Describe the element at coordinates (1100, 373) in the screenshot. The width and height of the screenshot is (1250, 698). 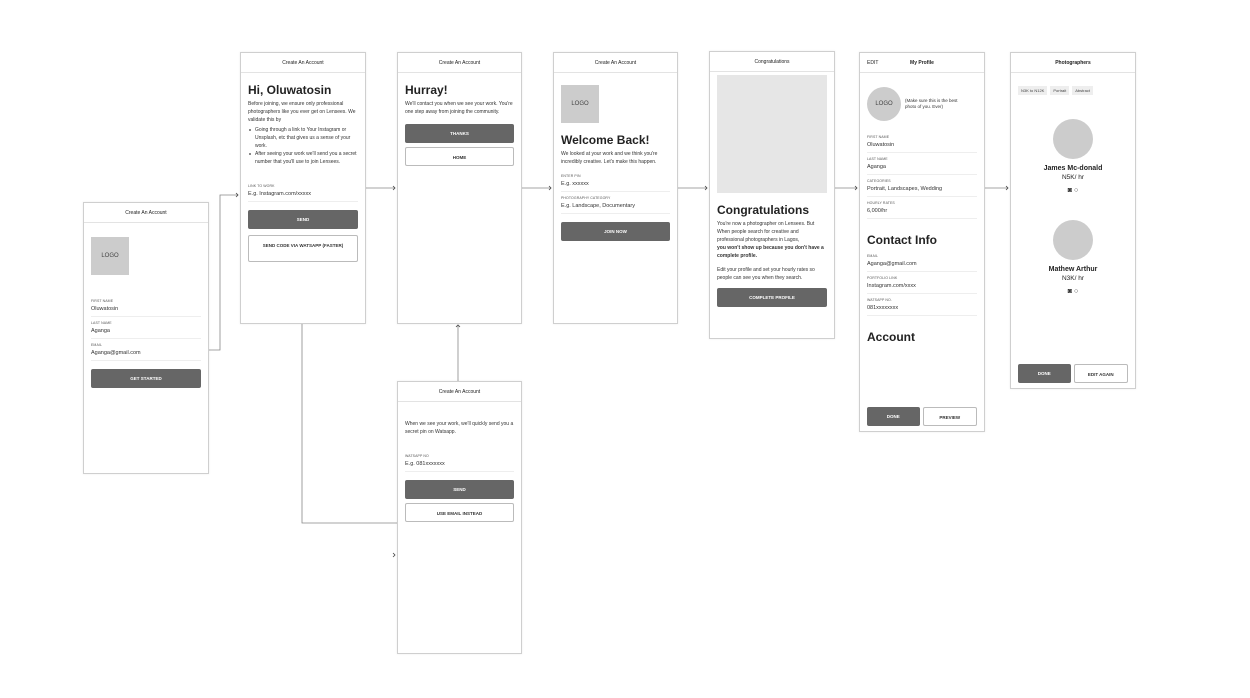
I see `edit-again-button: EDIT AGAIN` at that location.